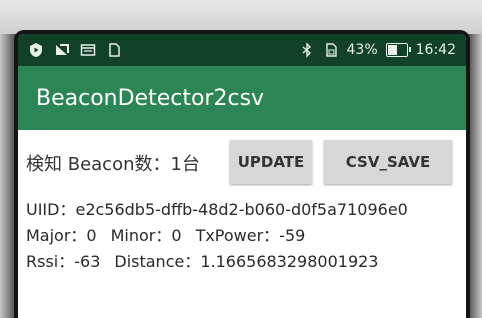  Describe the element at coordinates (241, 17) in the screenshot. I see `phone-frame-top` at that location.